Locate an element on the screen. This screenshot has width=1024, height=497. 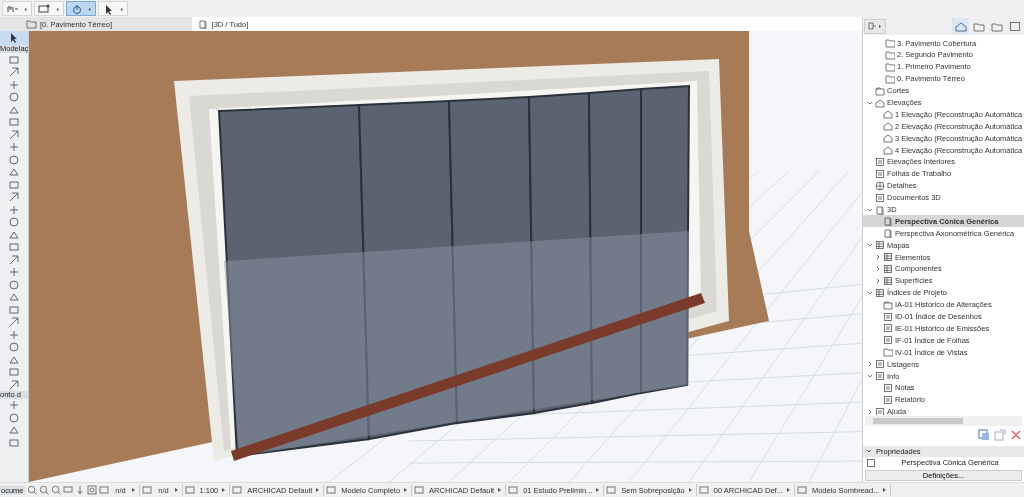
clone-icon is located at coordinates (1000, 435).